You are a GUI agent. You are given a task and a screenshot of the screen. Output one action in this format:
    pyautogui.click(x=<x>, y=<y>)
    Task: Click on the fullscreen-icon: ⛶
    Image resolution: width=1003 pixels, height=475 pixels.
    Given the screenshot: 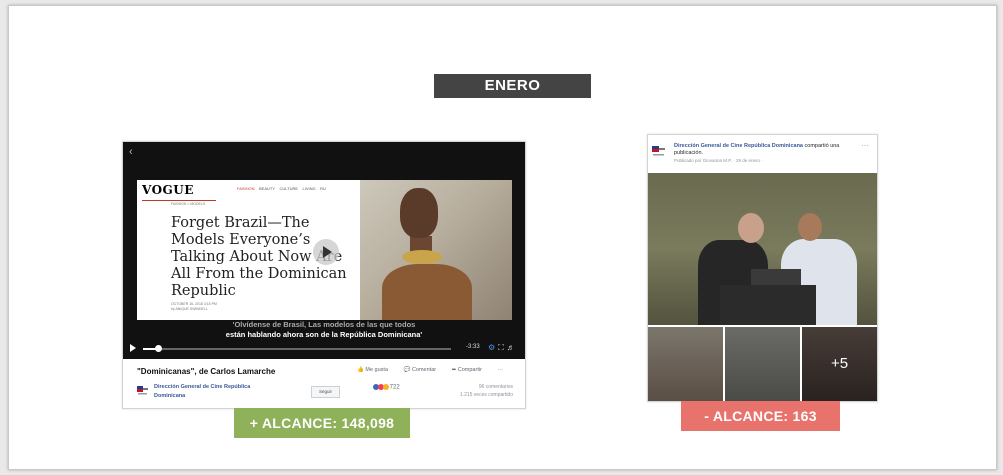 What is the action you would take?
    pyautogui.click(x=501, y=347)
    